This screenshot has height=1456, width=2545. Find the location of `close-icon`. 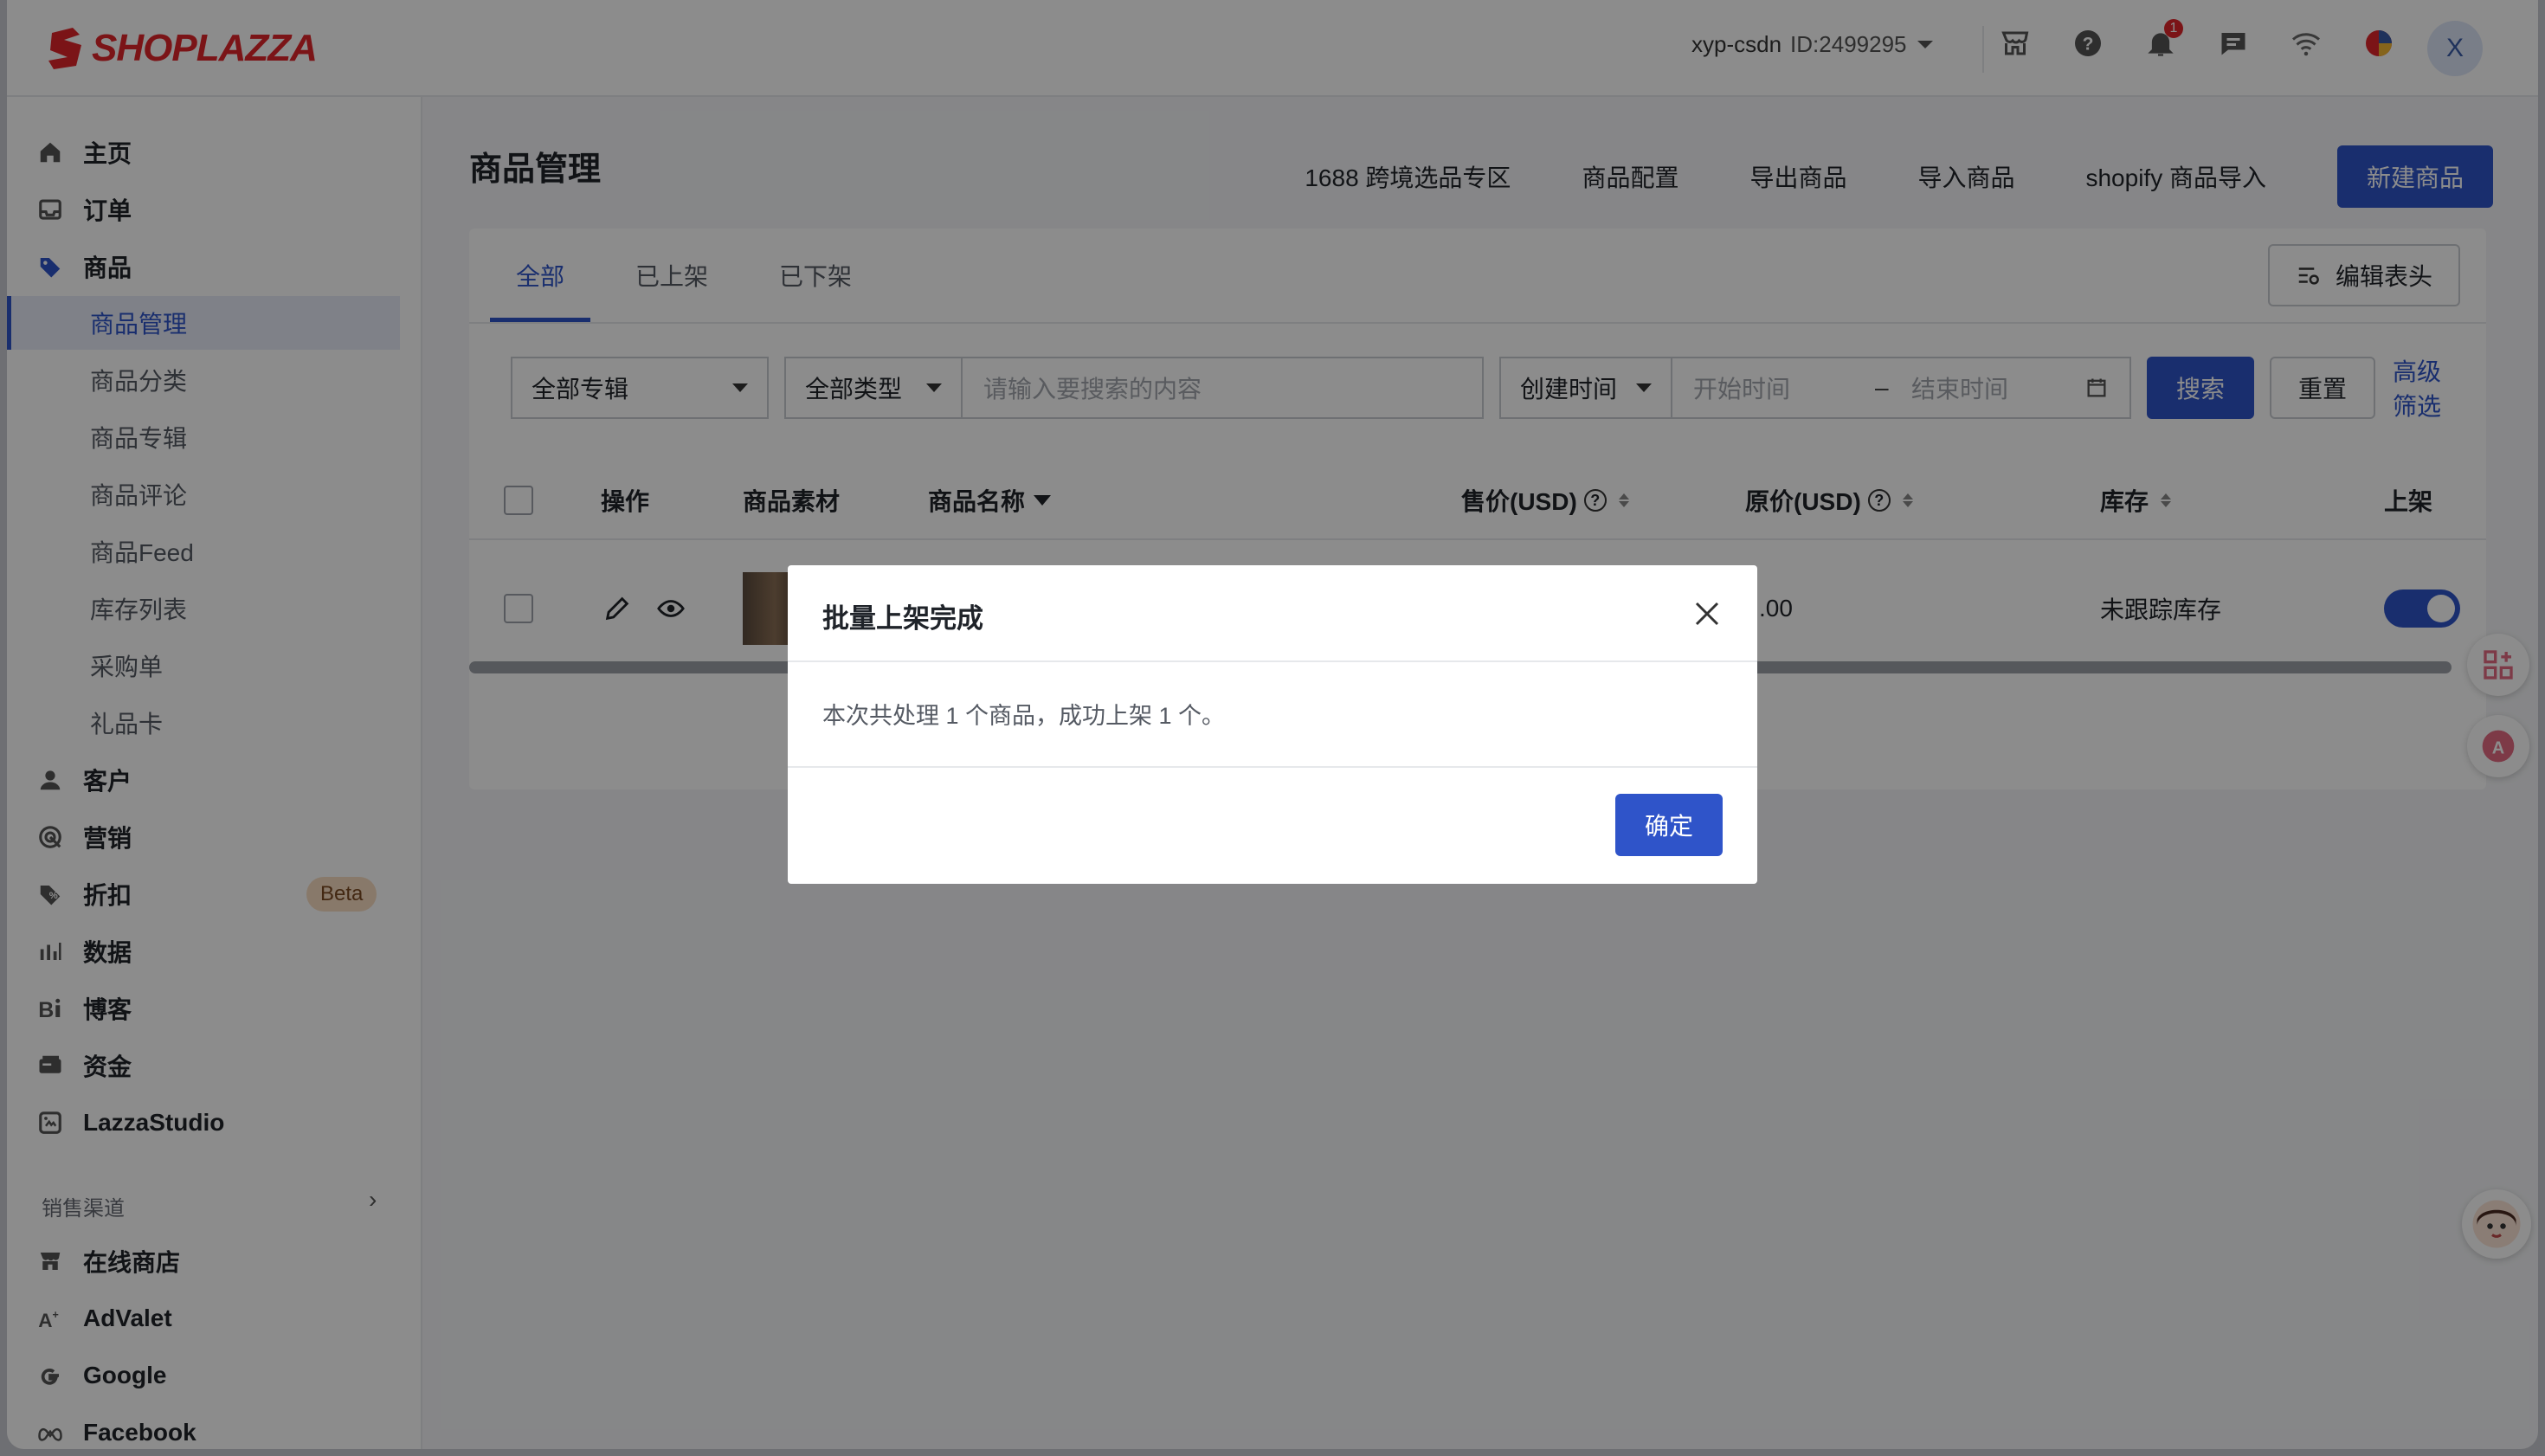

close-icon is located at coordinates (1707, 614).